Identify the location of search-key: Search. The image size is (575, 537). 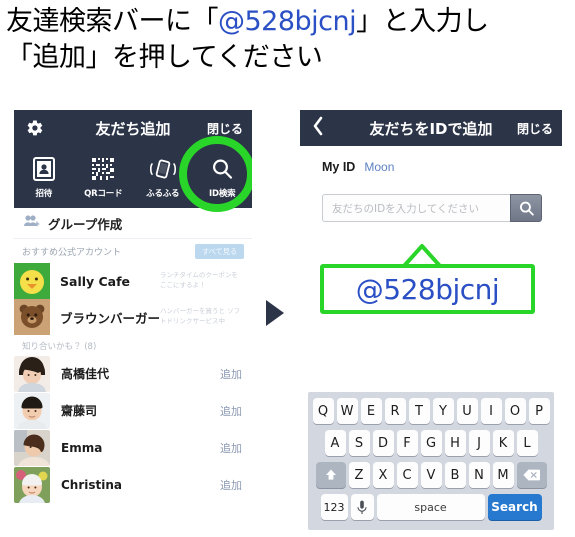
(514, 507).